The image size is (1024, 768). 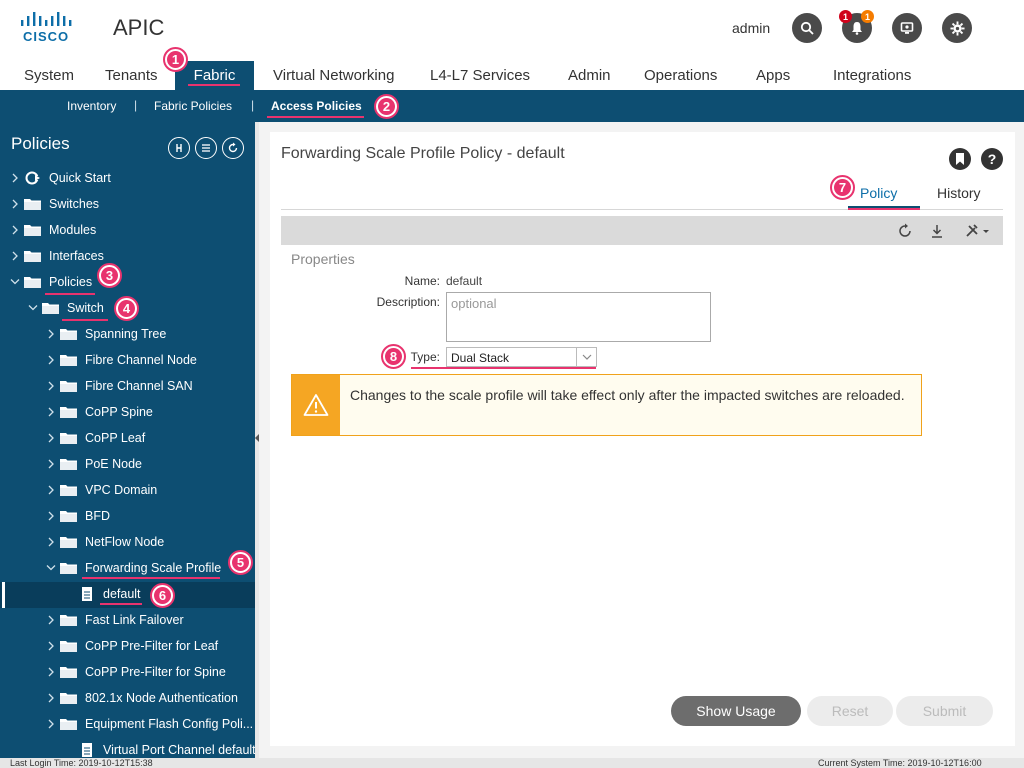 I want to click on download-icon, so click(x=937, y=231).